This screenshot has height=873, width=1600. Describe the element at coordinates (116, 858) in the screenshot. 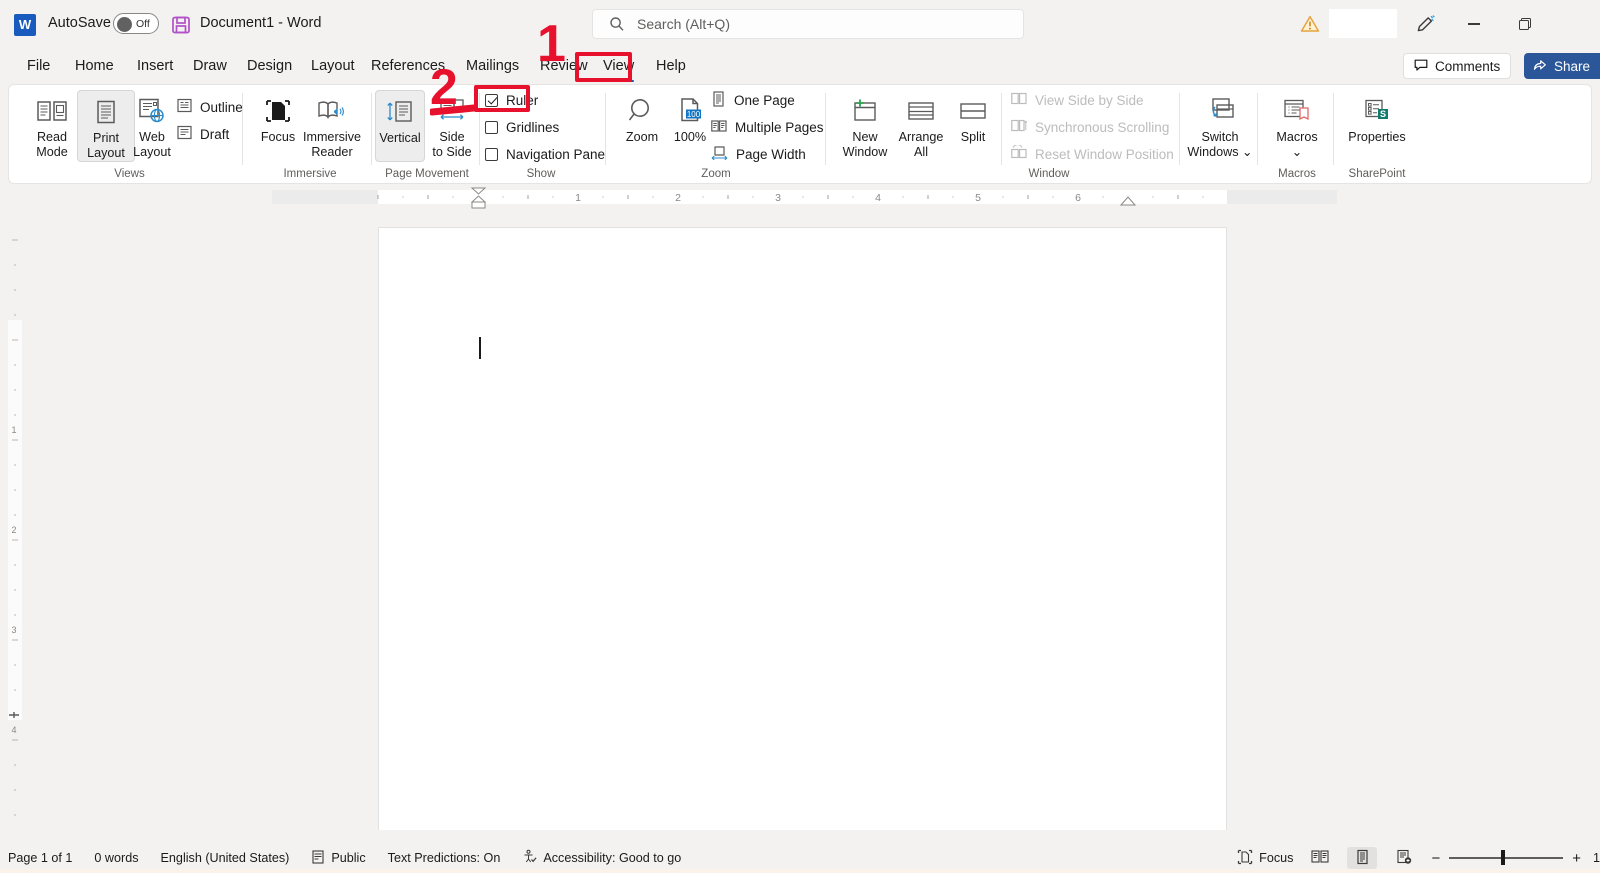

I see `status-word-count: 0 words` at that location.